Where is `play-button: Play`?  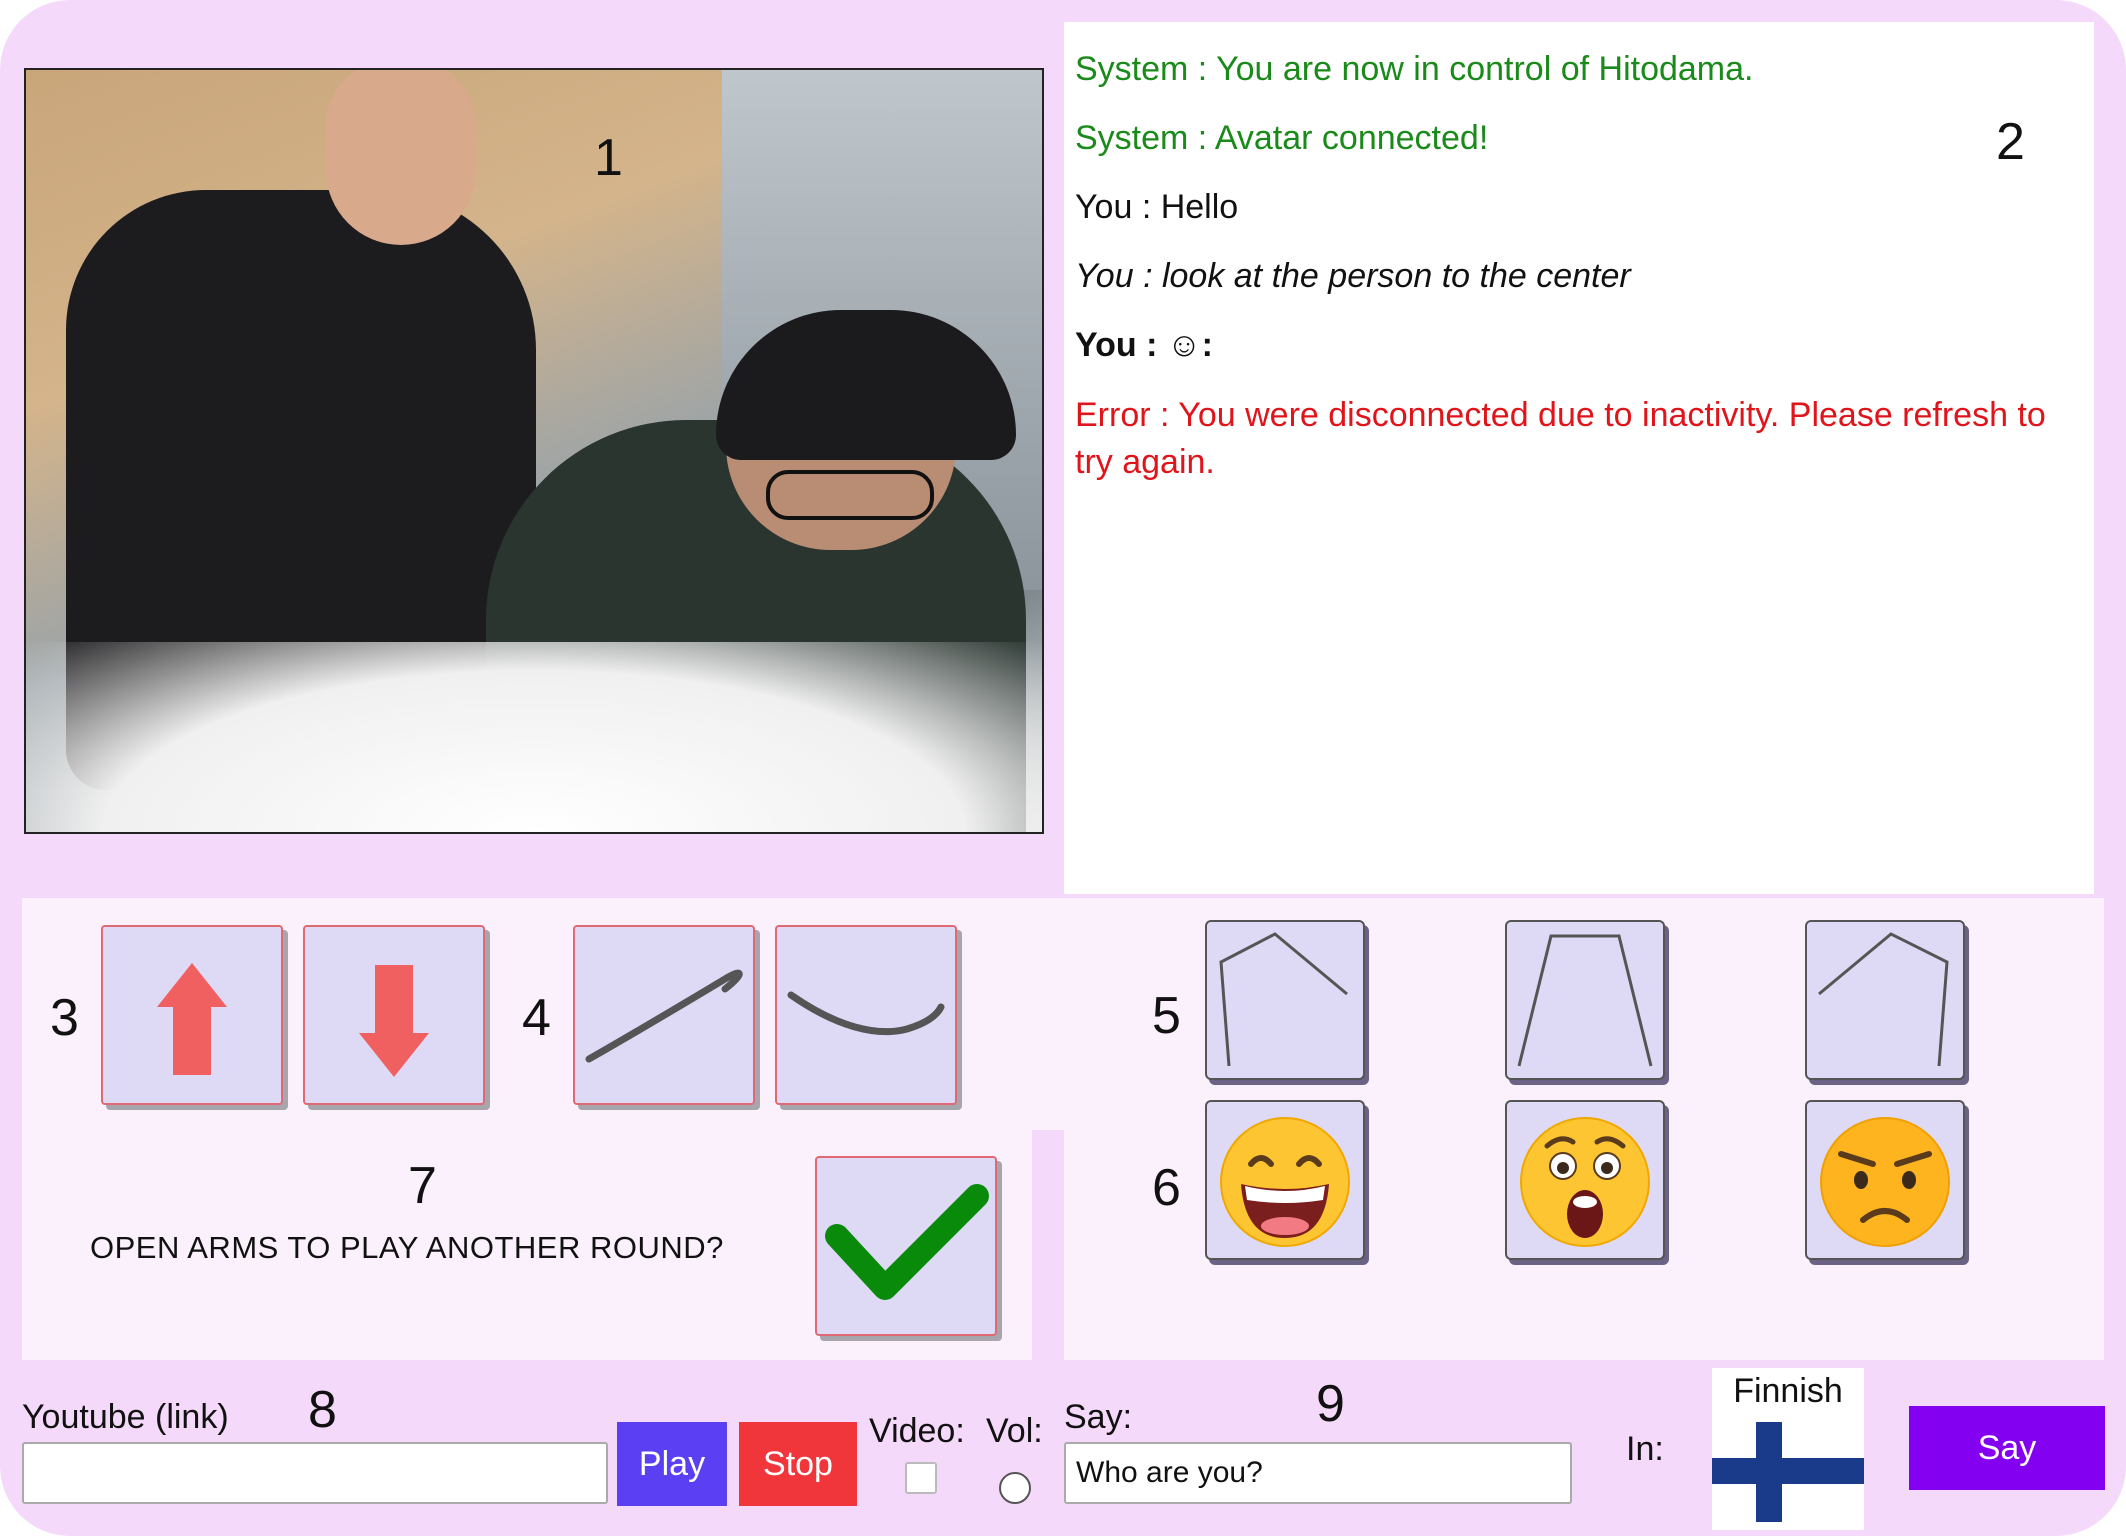
play-button: Play is located at coordinates (672, 1464).